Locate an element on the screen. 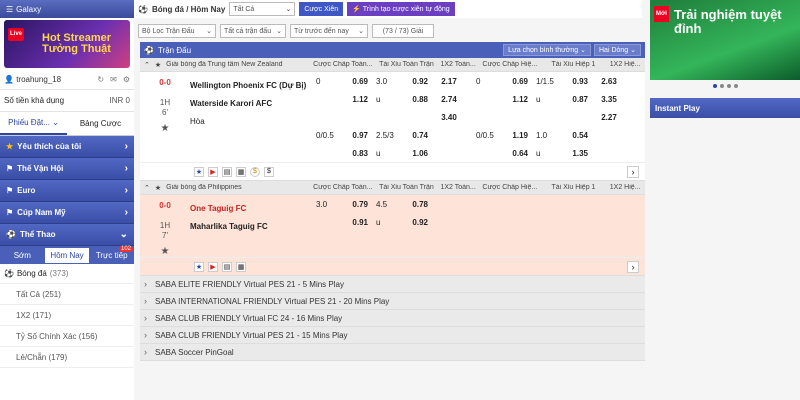  tab-live: Trực tiếp 102 is located at coordinates (111, 254).